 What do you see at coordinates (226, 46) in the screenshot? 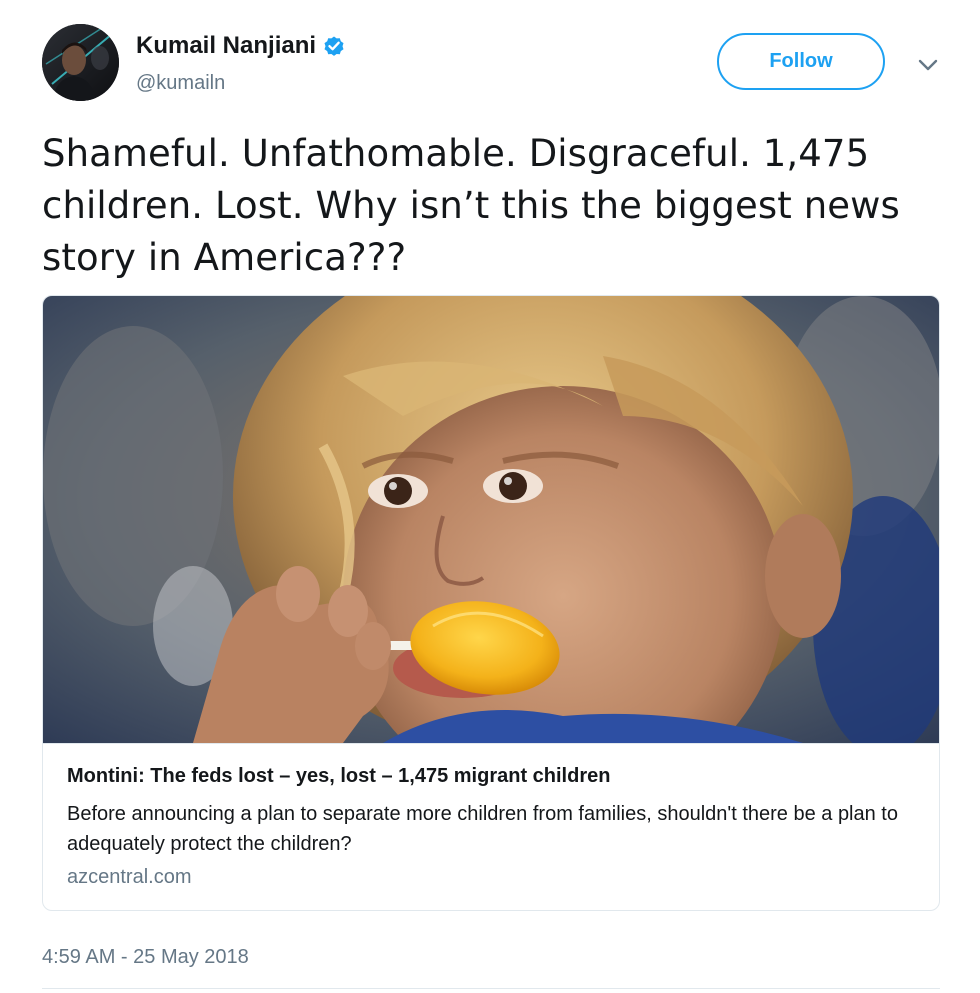
I see `author-name: Kumail Nanjiani` at bounding box center [226, 46].